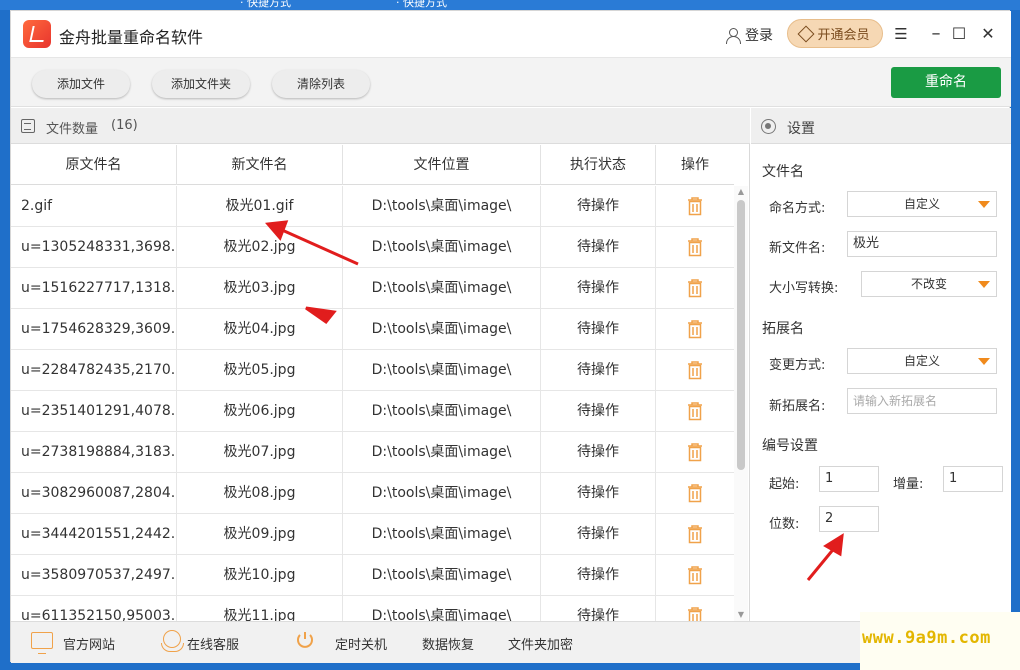  What do you see at coordinates (28, 126) in the screenshot?
I see `list-icon` at bounding box center [28, 126].